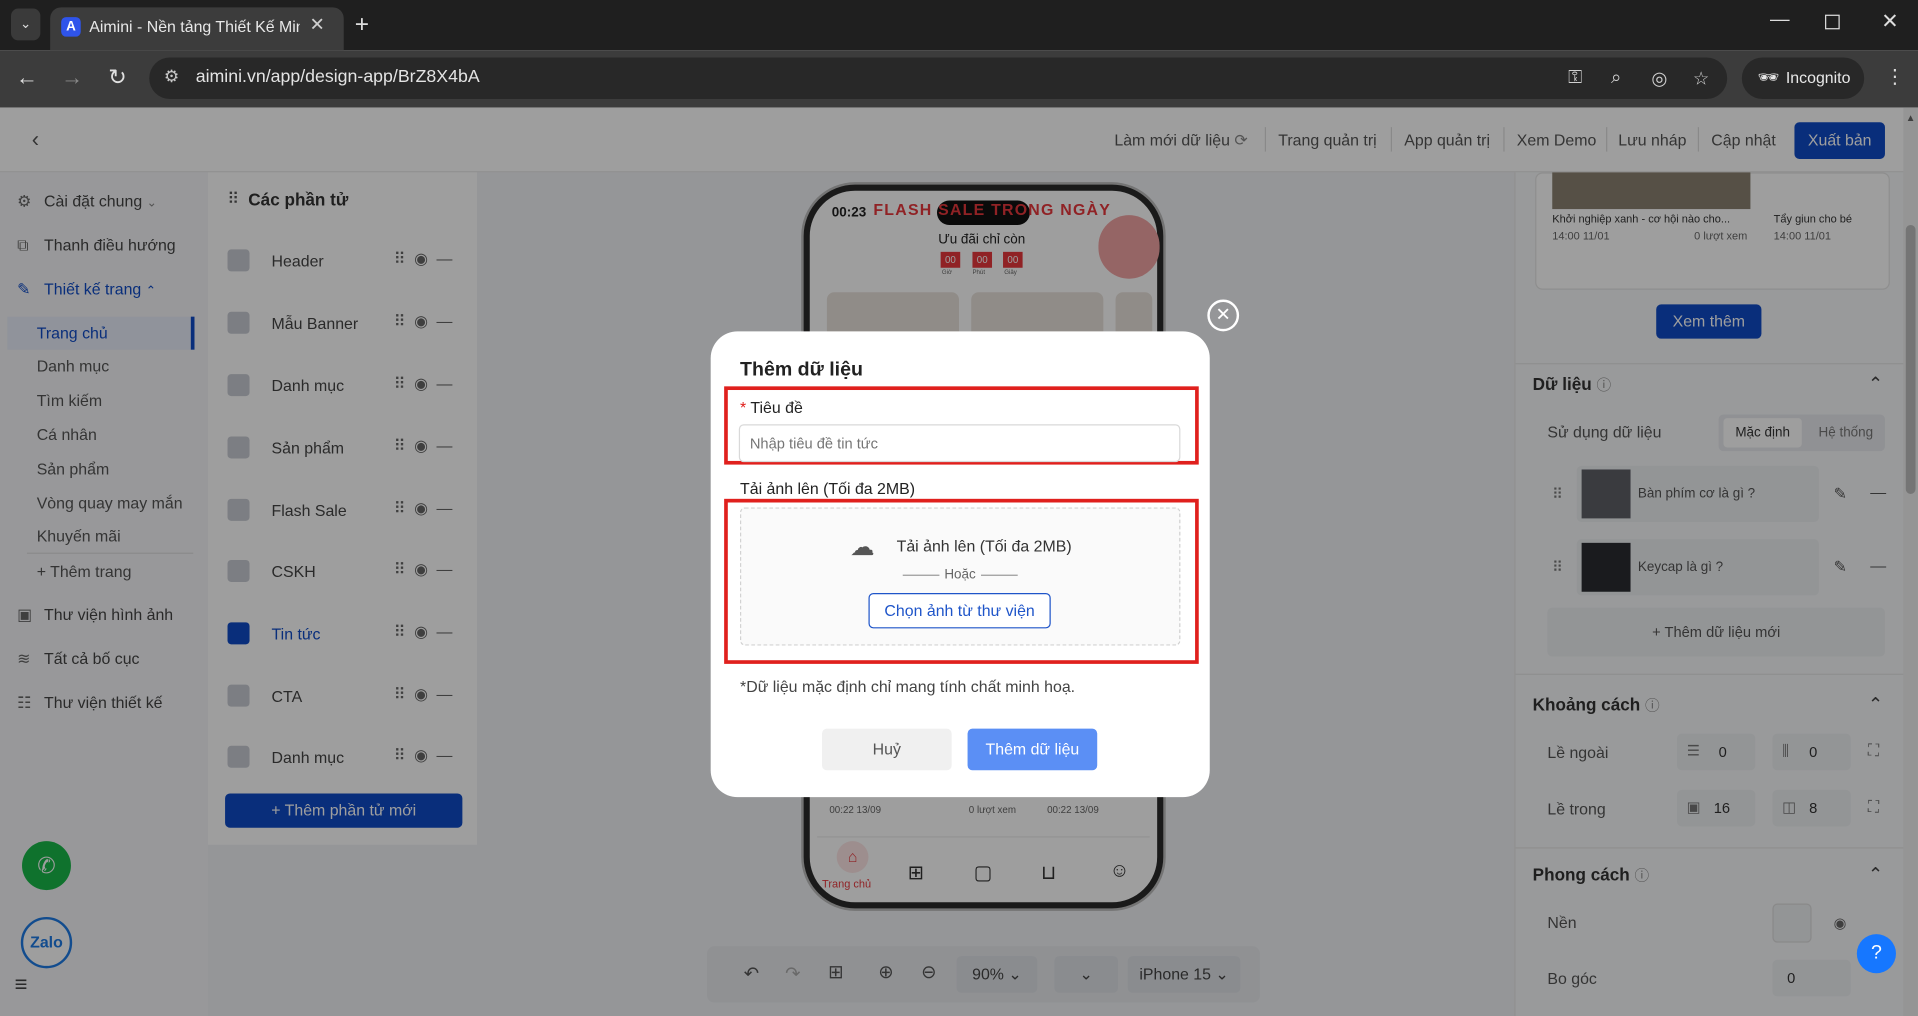 The image size is (1918, 1016). What do you see at coordinates (1659, 78) in the screenshot?
I see `eye-off-icon: ◎` at bounding box center [1659, 78].